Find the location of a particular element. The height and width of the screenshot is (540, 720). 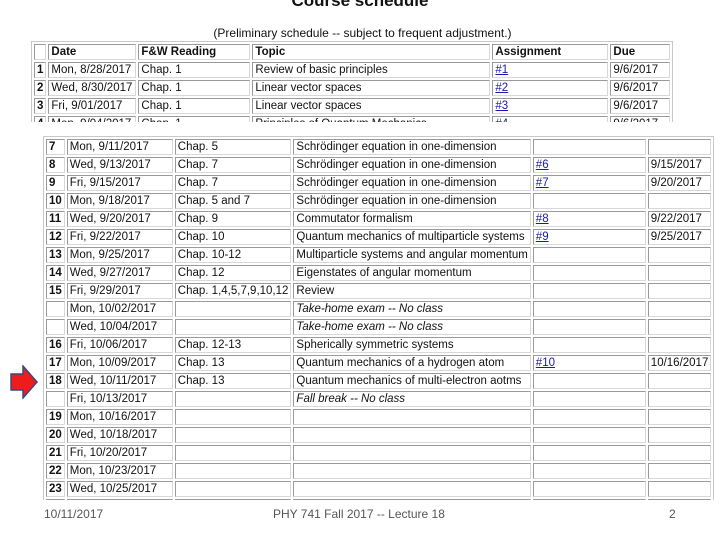

assignment-link: #9 is located at coordinates (542, 237).